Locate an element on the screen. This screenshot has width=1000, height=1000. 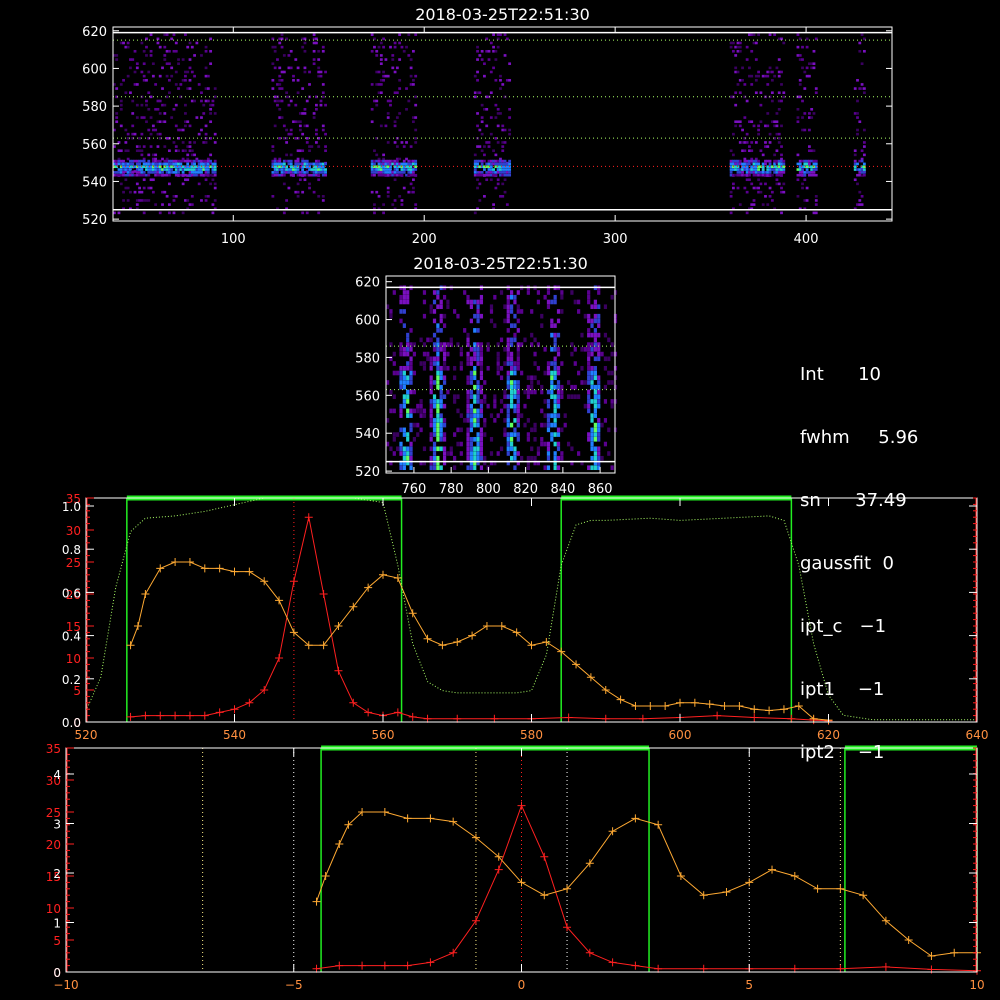
heatmap-2-ytick-label: 600 is located at coordinates (367, 321).